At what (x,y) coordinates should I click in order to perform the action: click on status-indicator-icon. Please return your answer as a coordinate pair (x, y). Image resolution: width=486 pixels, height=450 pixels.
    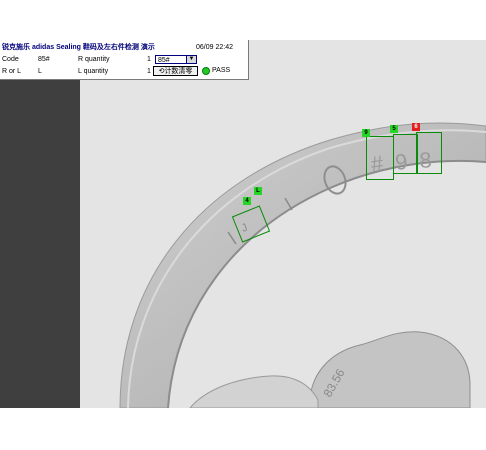
    Looking at the image, I should click on (206, 71).